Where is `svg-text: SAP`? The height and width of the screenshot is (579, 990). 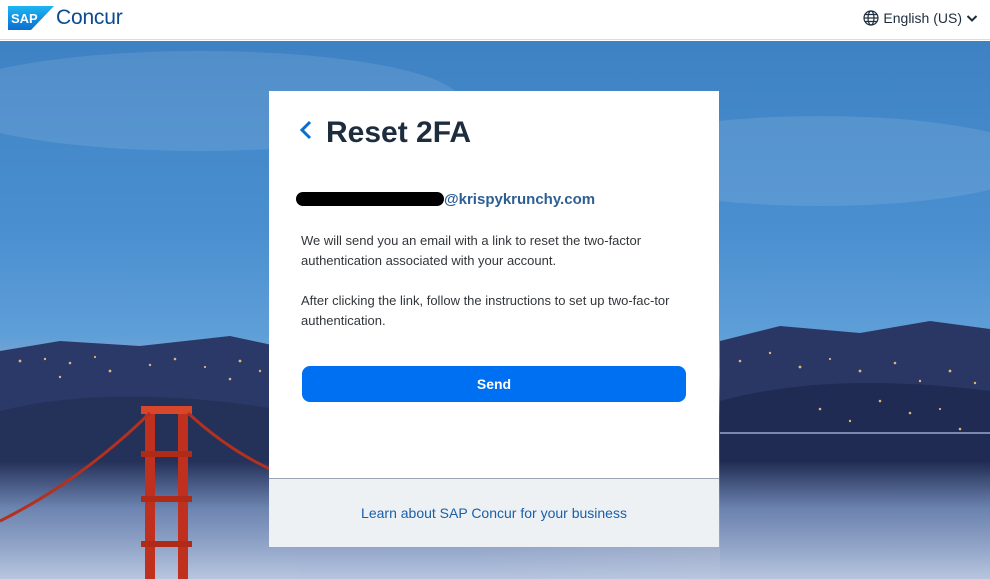 svg-text: SAP is located at coordinates (24, 18).